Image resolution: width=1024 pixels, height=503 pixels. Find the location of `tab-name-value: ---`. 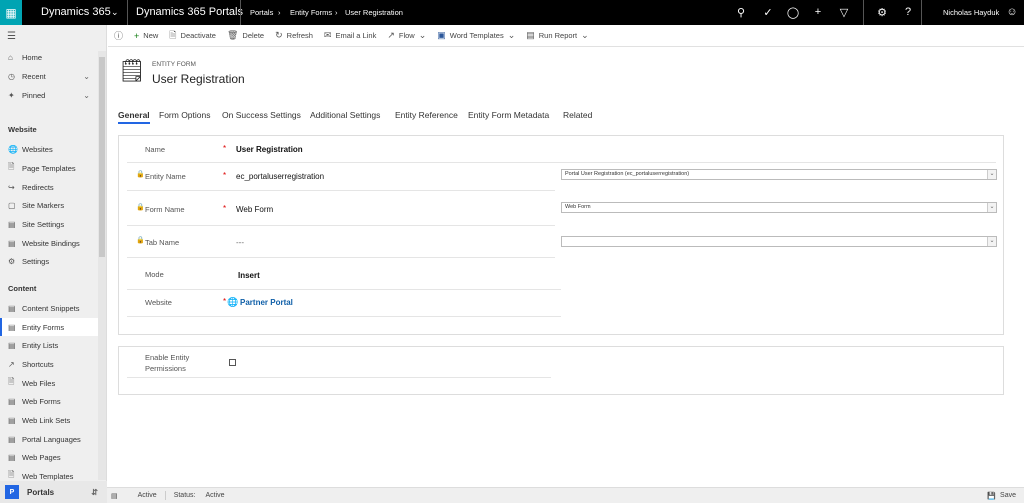

tab-name-value: --- is located at coordinates (240, 242).